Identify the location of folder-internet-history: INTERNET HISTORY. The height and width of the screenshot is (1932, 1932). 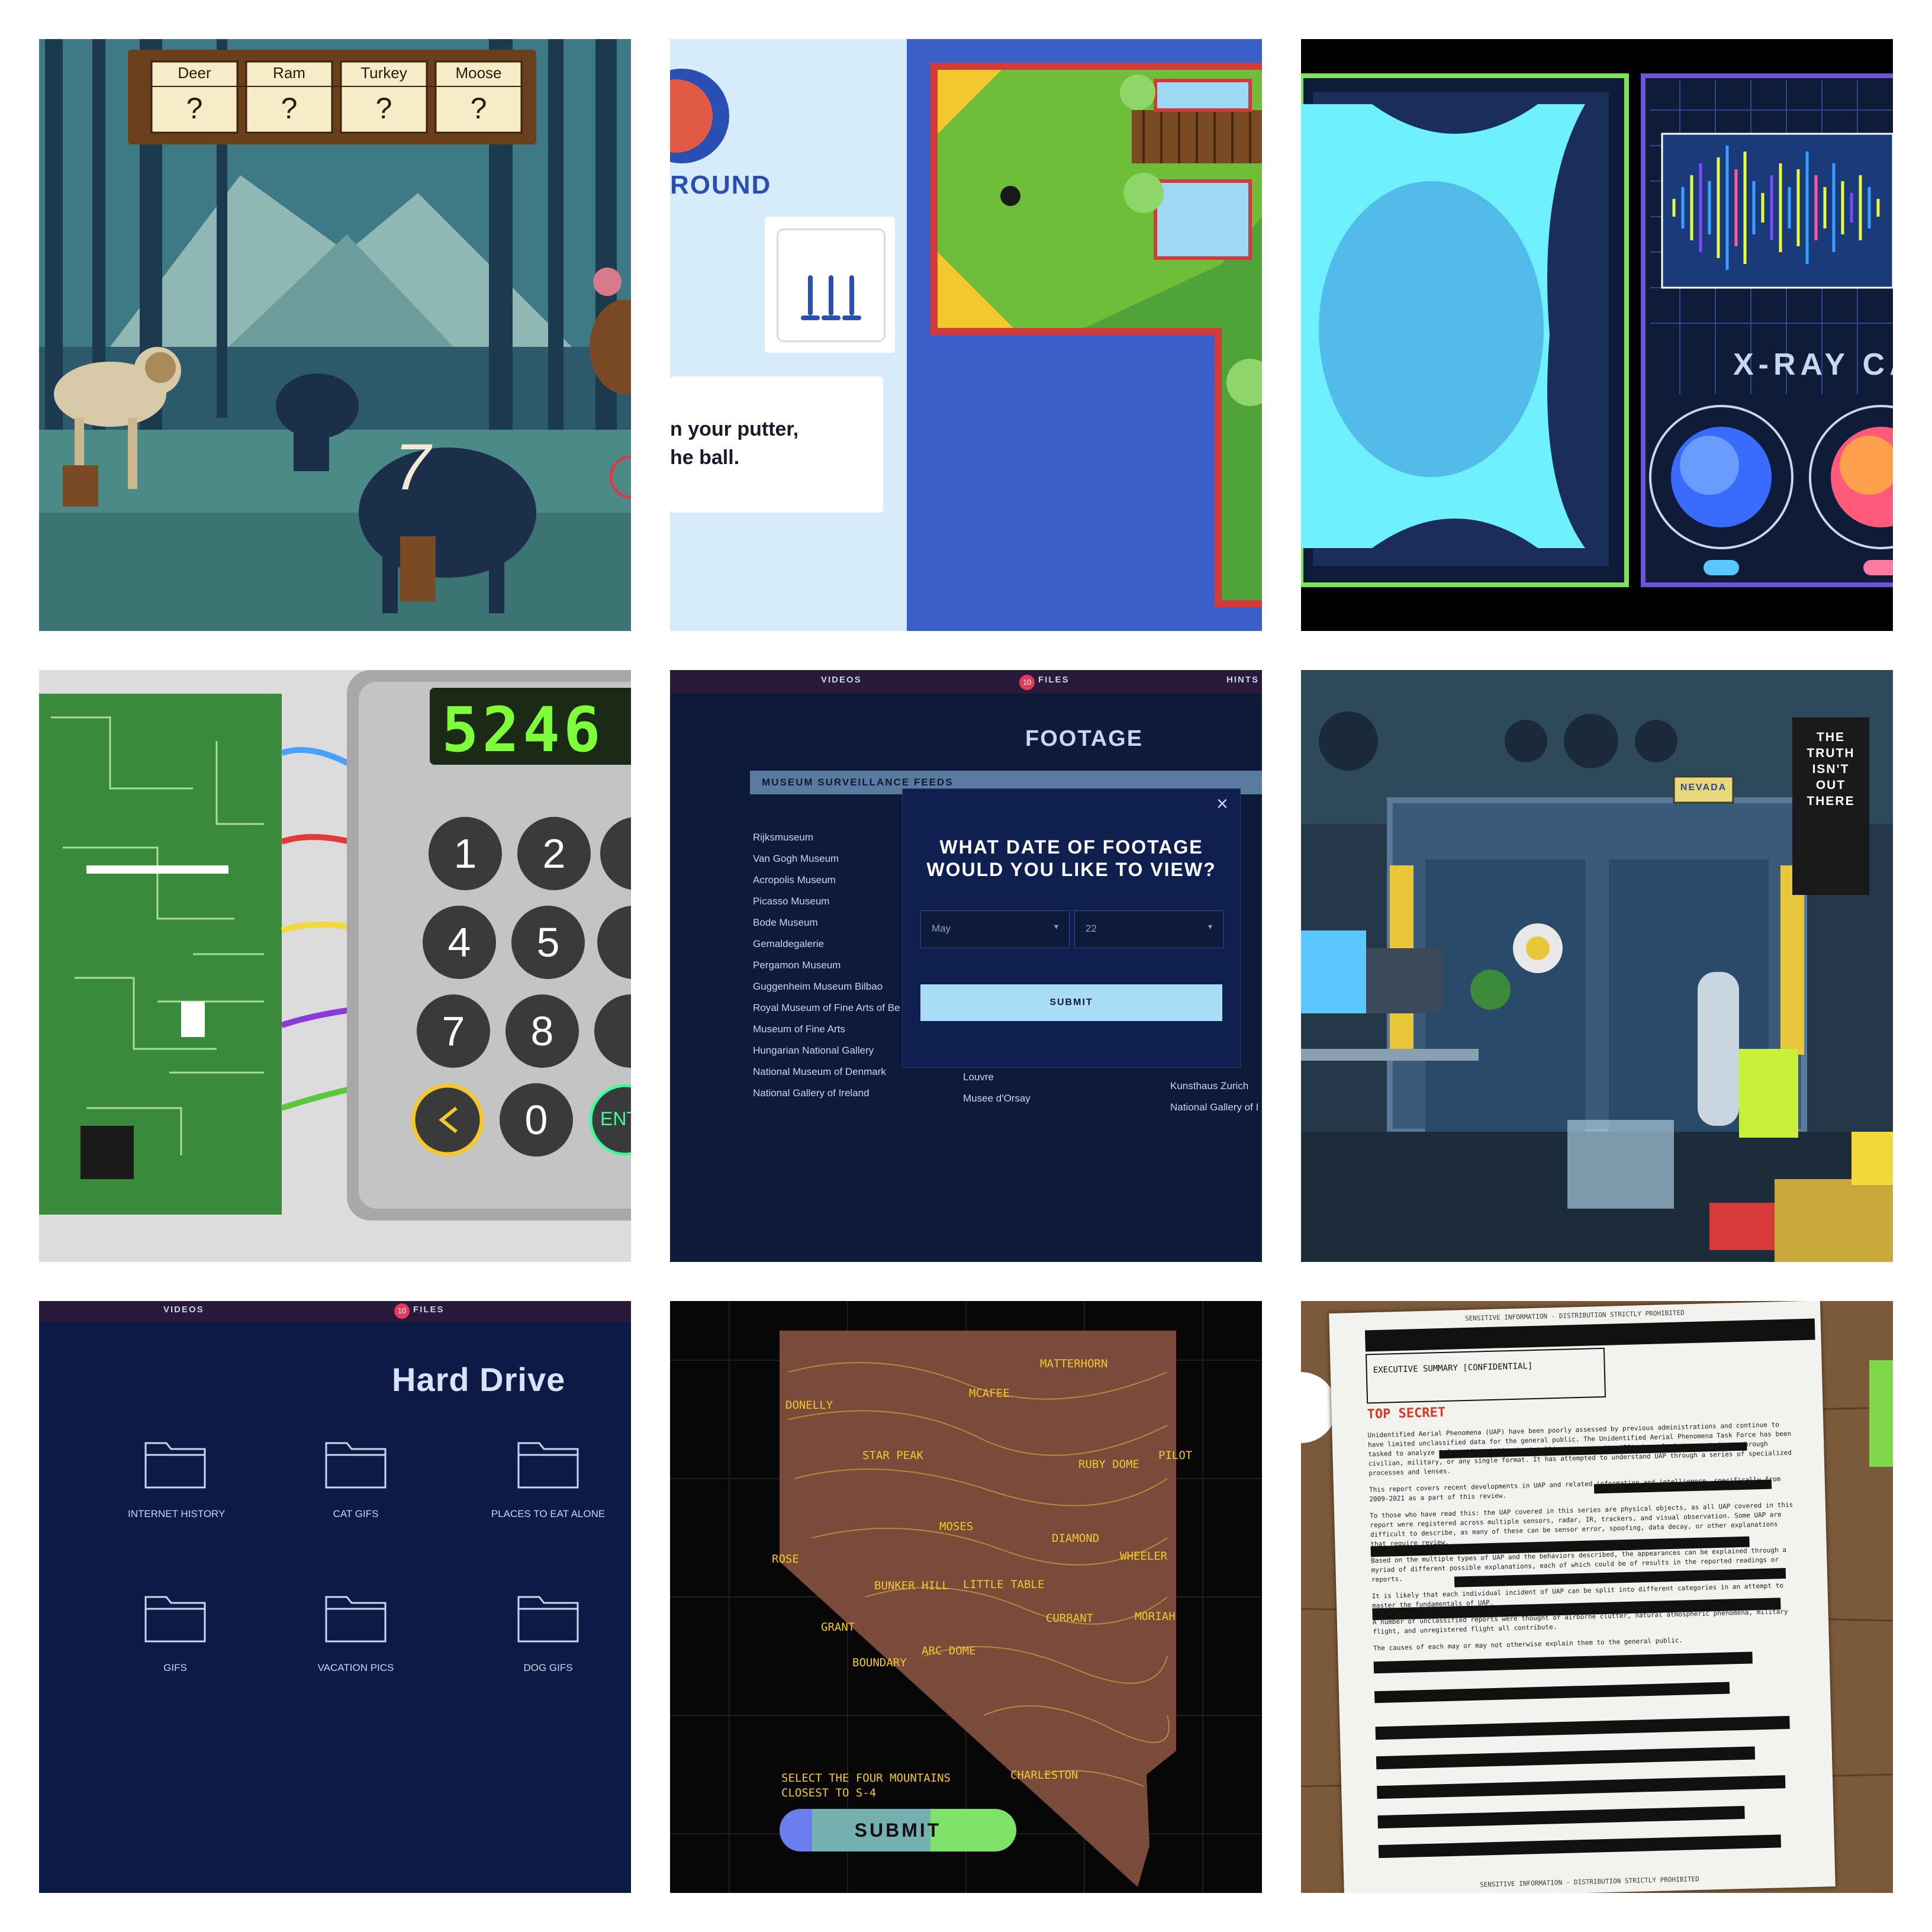
(177, 1478).